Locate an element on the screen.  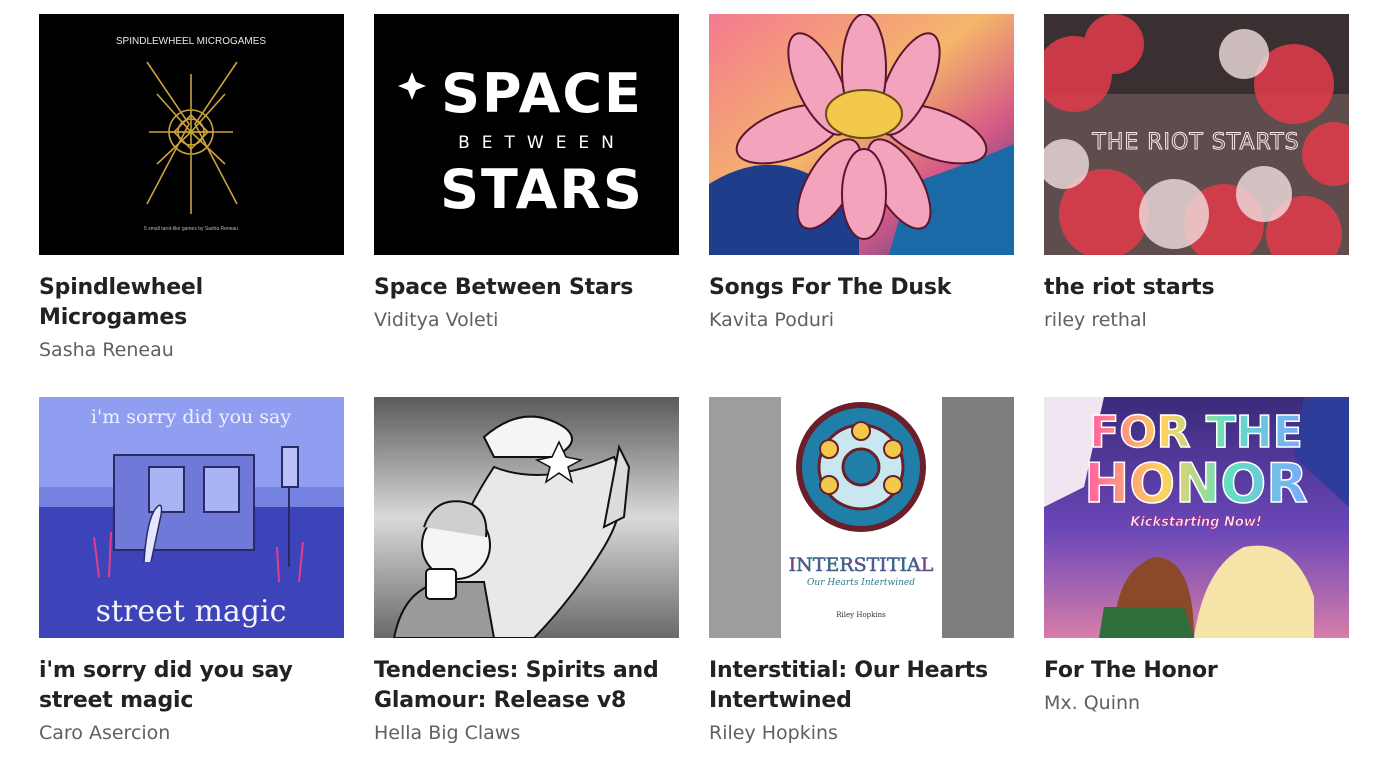
svg-text: i'm sorry did you say is located at coordinates (191, 417).